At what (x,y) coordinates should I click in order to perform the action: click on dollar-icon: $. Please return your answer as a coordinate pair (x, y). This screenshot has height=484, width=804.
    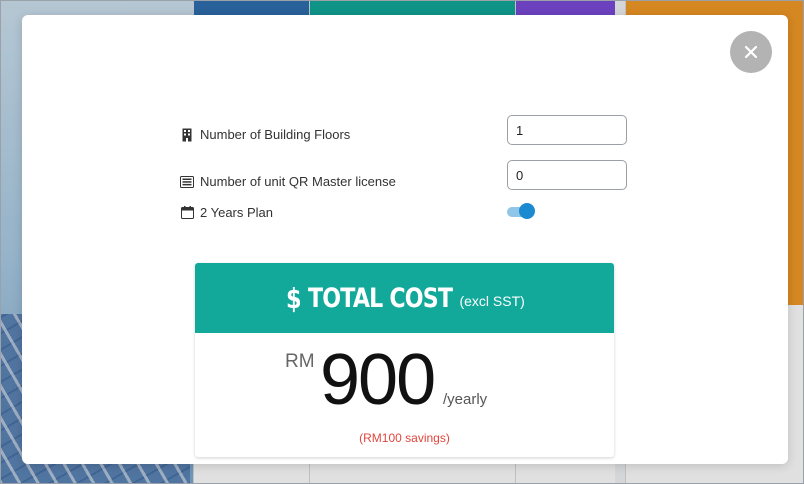
    Looking at the image, I should click on (294, 298).